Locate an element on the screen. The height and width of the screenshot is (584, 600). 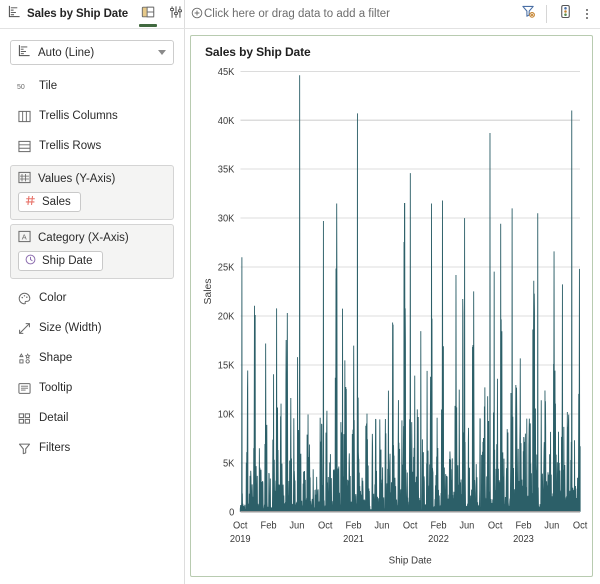
sidebar-item-color: Color is located at coordinates (92, 298).